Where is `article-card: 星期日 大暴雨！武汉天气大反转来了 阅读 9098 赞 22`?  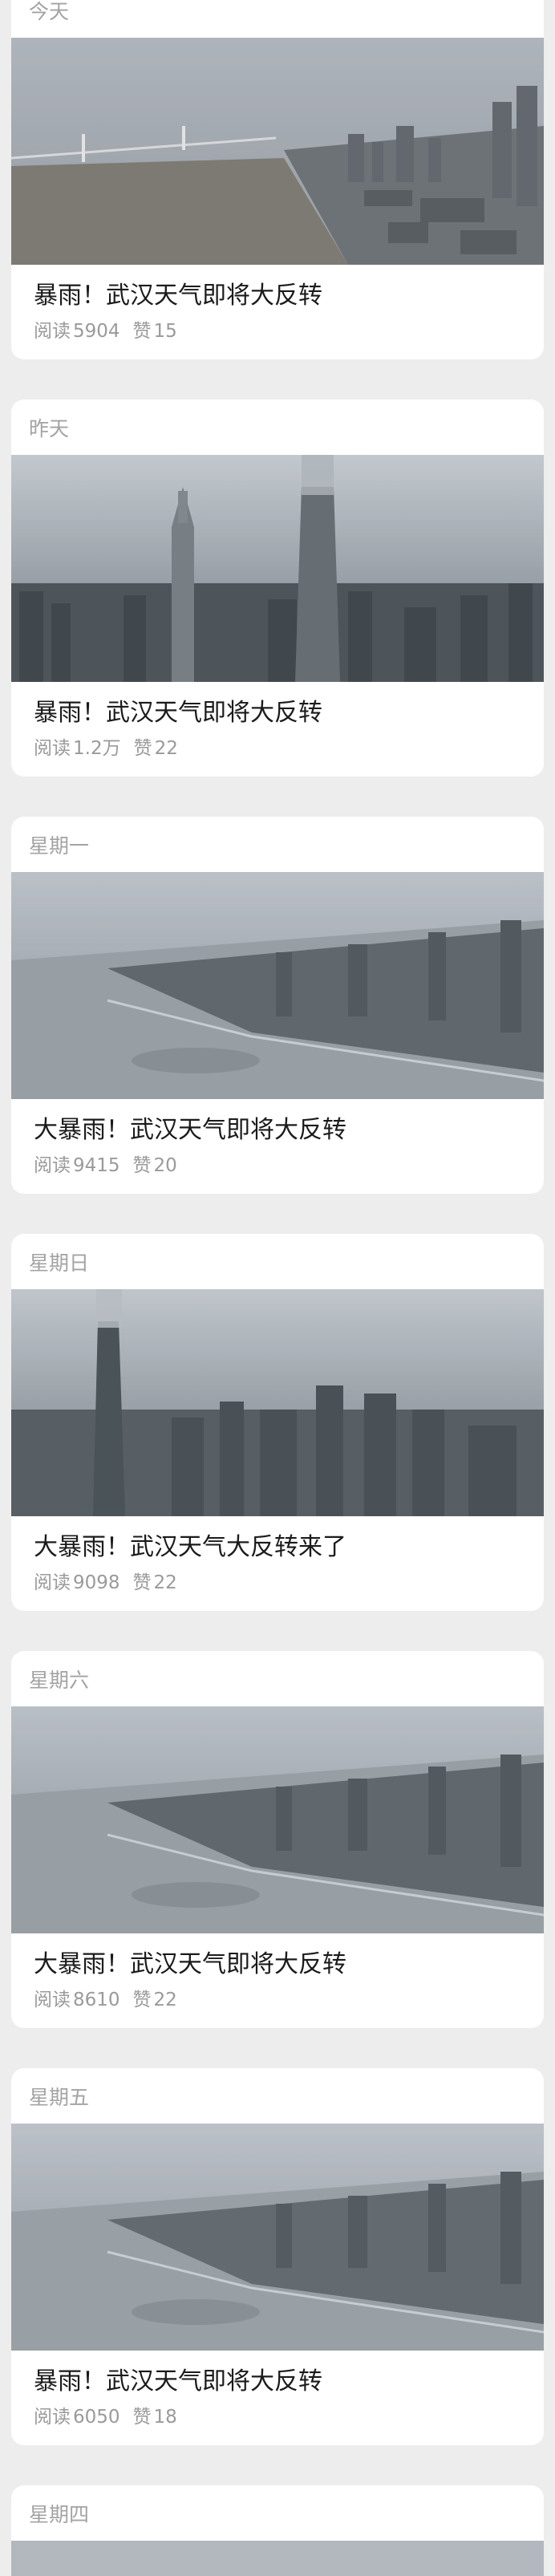
article-card: 星期日 大暴雨！武汉天气大反转来了 阅读 9098 赞 22 is located at coordinates (277, 1422).